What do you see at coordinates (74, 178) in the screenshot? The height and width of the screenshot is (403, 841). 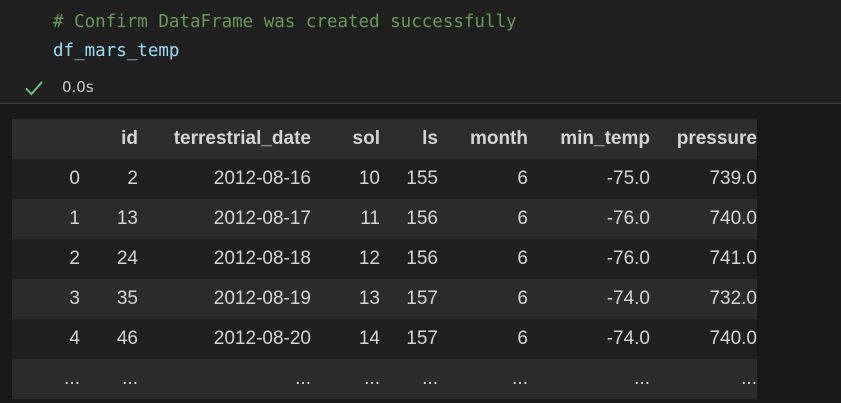 I see `row-index: 0` at bounding box center [74, 178].